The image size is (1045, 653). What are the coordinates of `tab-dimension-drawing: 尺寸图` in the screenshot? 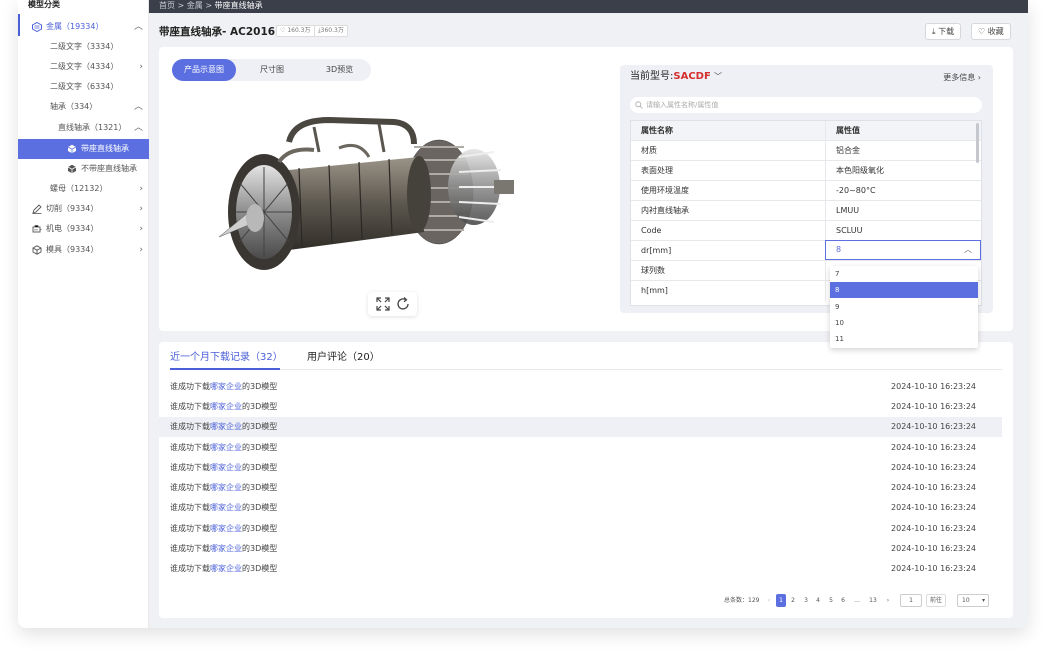 It's located at (272, 70).